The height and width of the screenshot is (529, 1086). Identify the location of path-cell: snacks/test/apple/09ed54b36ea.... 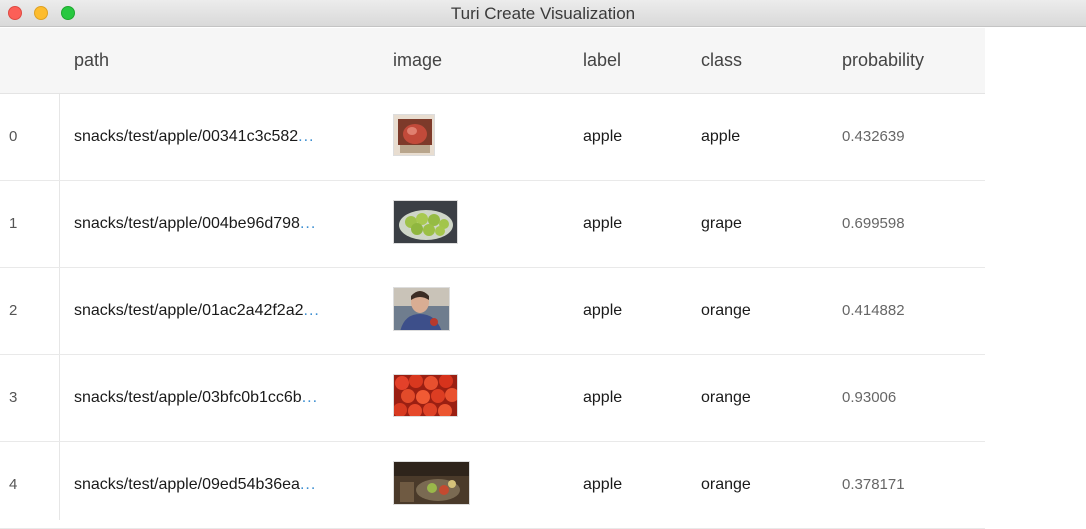
(195, 485).